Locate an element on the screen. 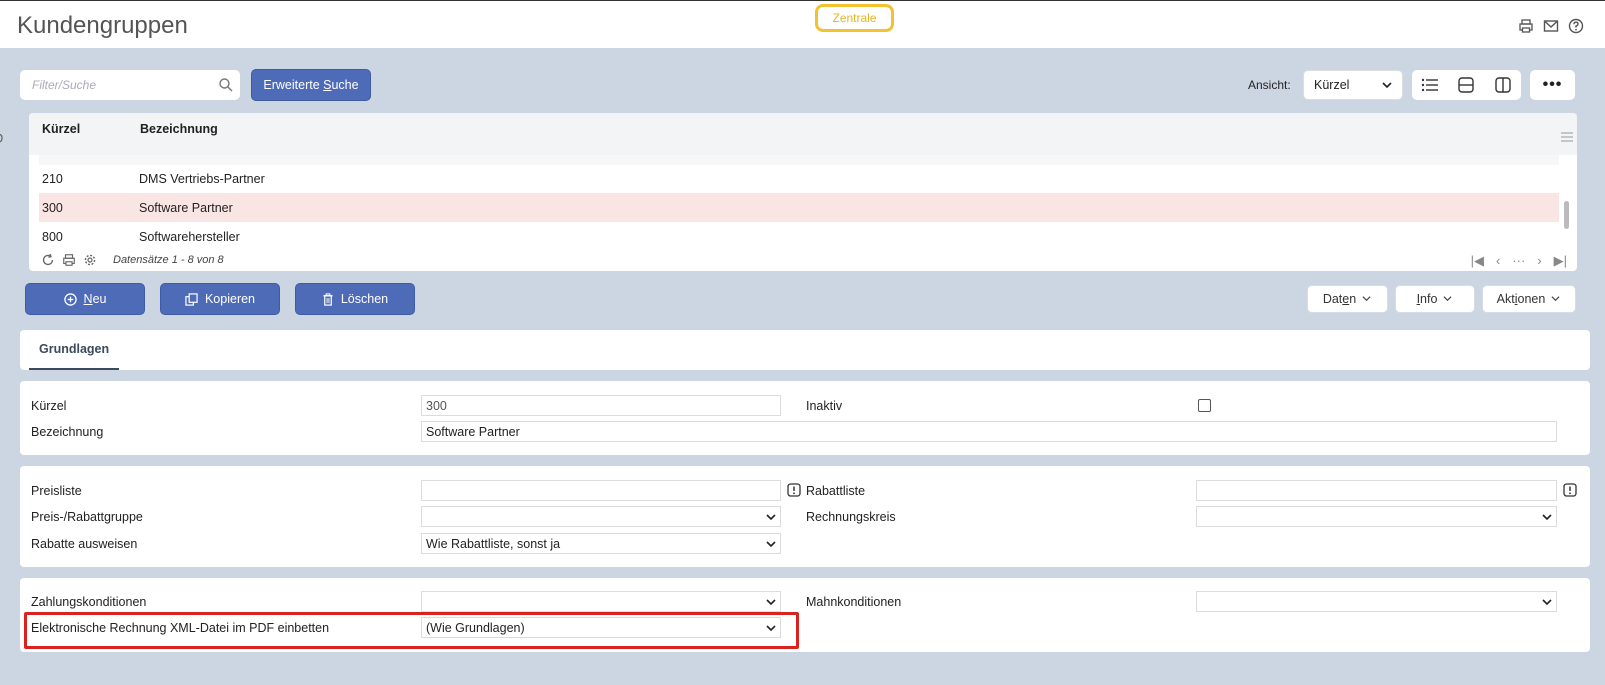 The image size is (1605, 685). link-icon is located at coordinates (4, 139).